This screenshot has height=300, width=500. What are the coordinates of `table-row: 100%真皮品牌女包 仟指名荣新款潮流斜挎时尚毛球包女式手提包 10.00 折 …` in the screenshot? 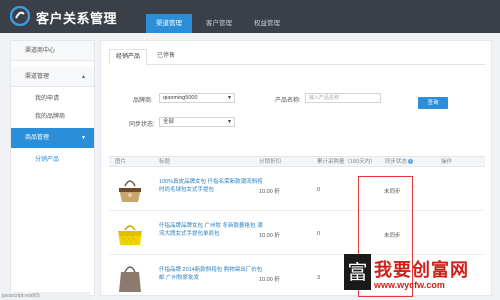 It's located at (297, 189).